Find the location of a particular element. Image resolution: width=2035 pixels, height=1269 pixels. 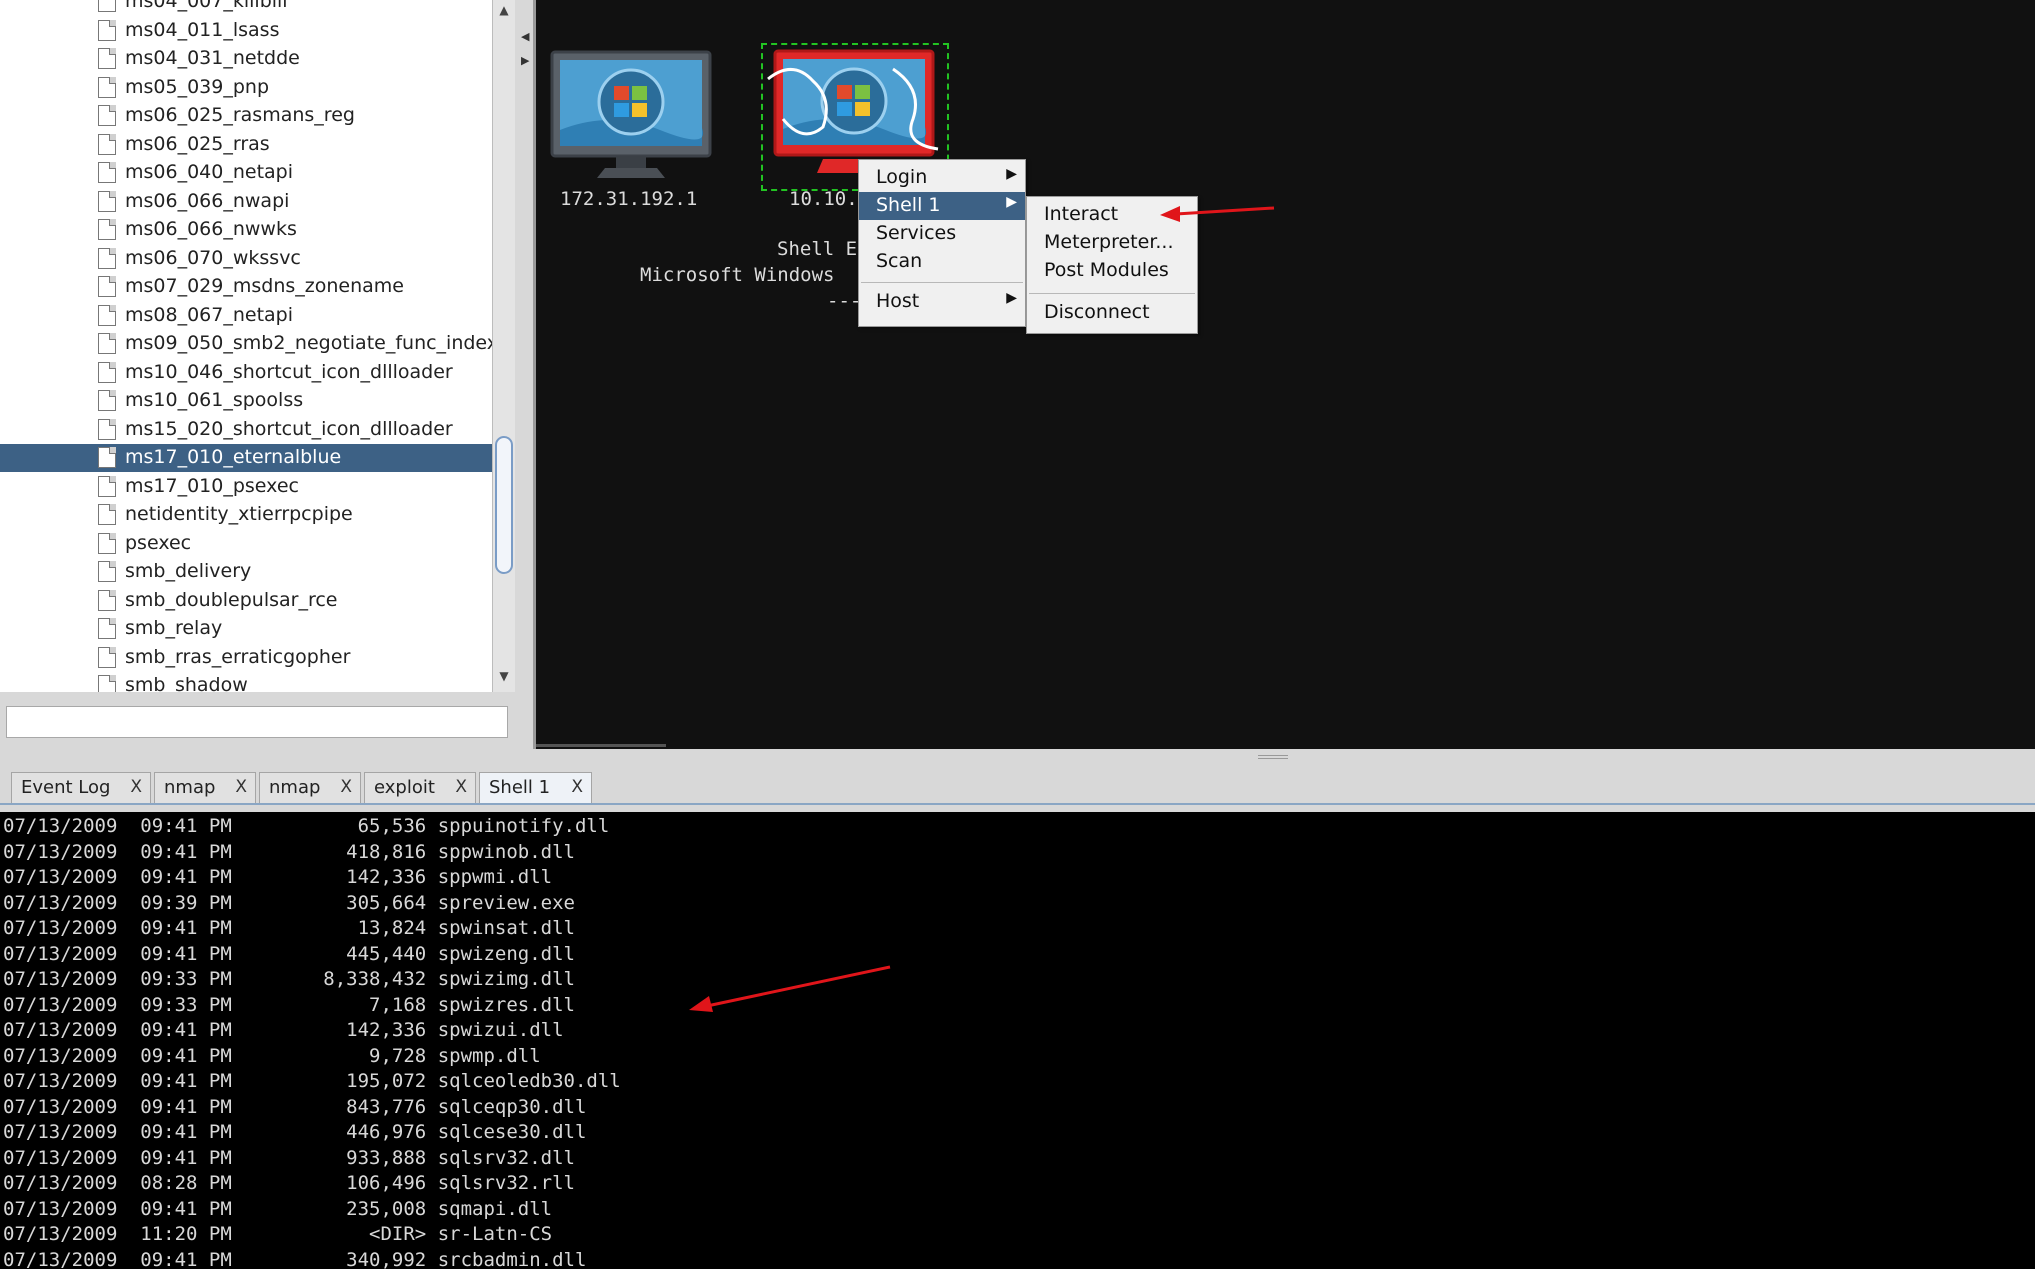

host-node is located at coordinates (631, 119).